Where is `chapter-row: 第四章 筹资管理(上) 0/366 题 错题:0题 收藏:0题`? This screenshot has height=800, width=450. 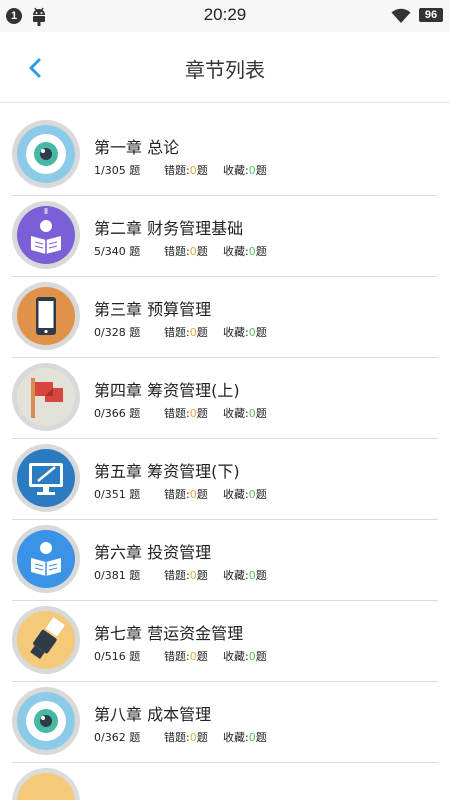 chapter-row: 第四章 筹资管理(上) 0/366 题 错题:0题 收藏:0题 is located at coordinates (225, 398).